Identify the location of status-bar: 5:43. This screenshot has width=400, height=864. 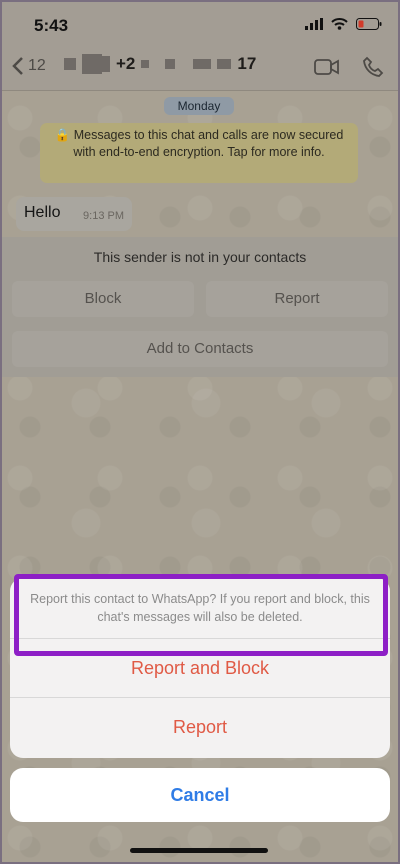
(200, 24).